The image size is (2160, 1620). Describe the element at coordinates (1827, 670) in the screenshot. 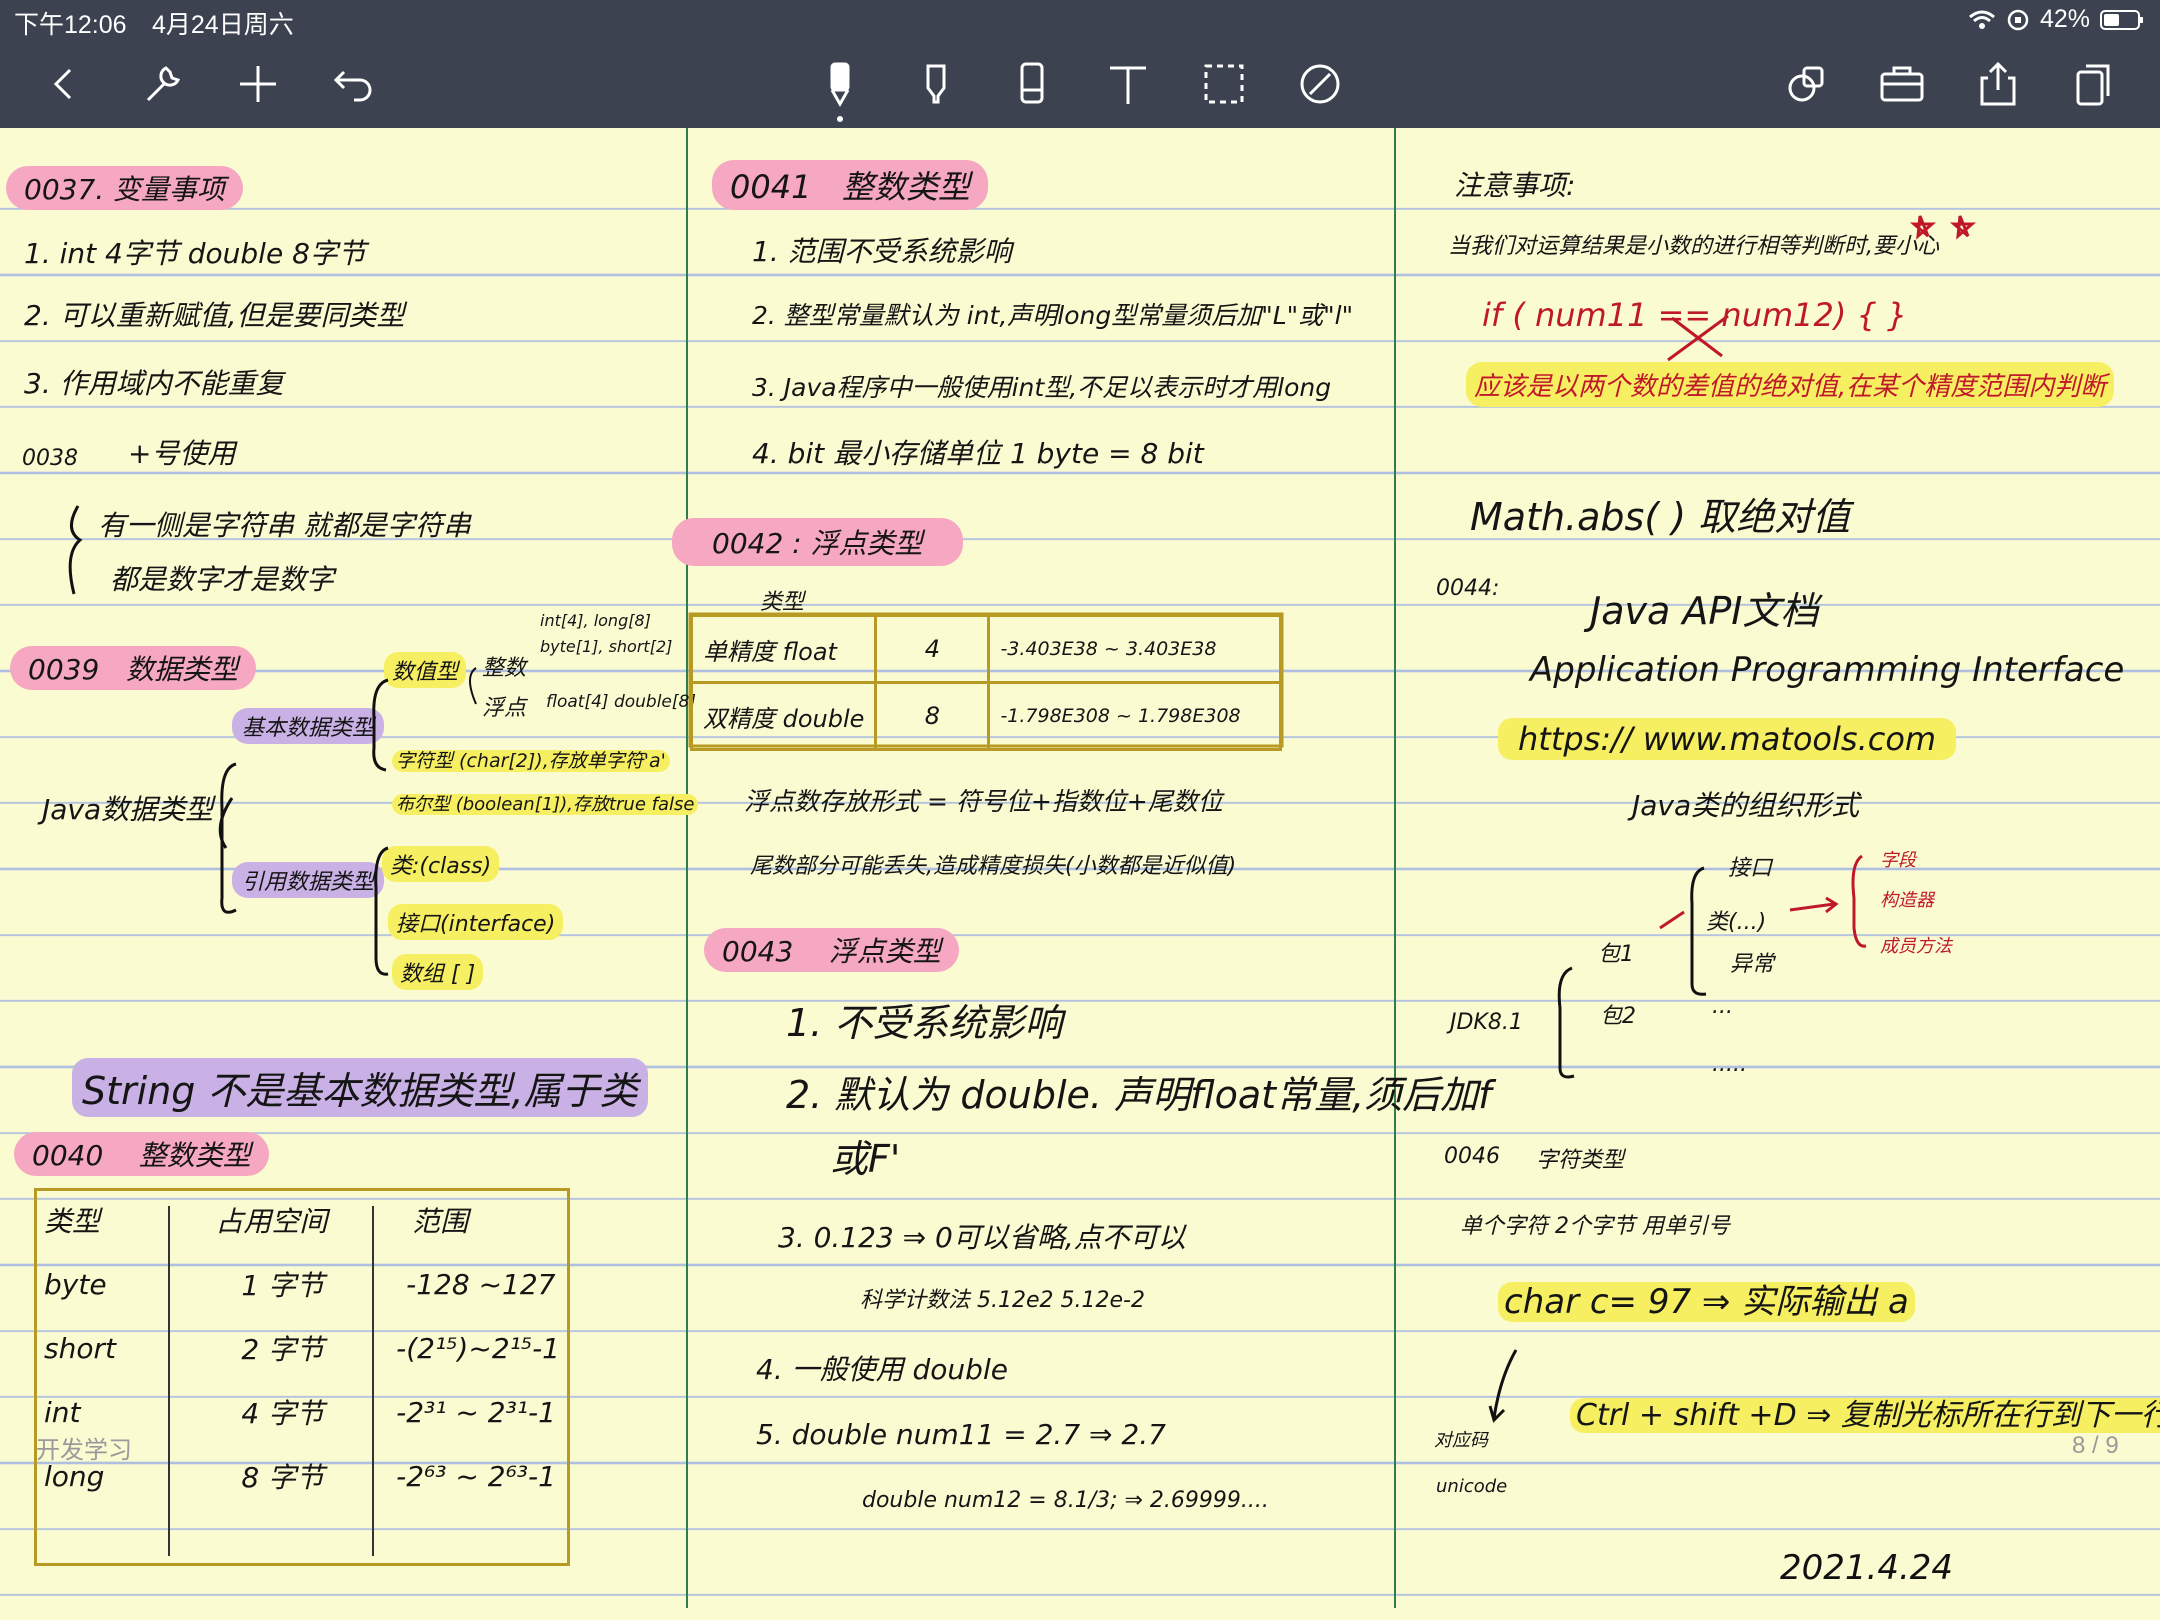

I see `api-full: Application Programming Interface` at that location.